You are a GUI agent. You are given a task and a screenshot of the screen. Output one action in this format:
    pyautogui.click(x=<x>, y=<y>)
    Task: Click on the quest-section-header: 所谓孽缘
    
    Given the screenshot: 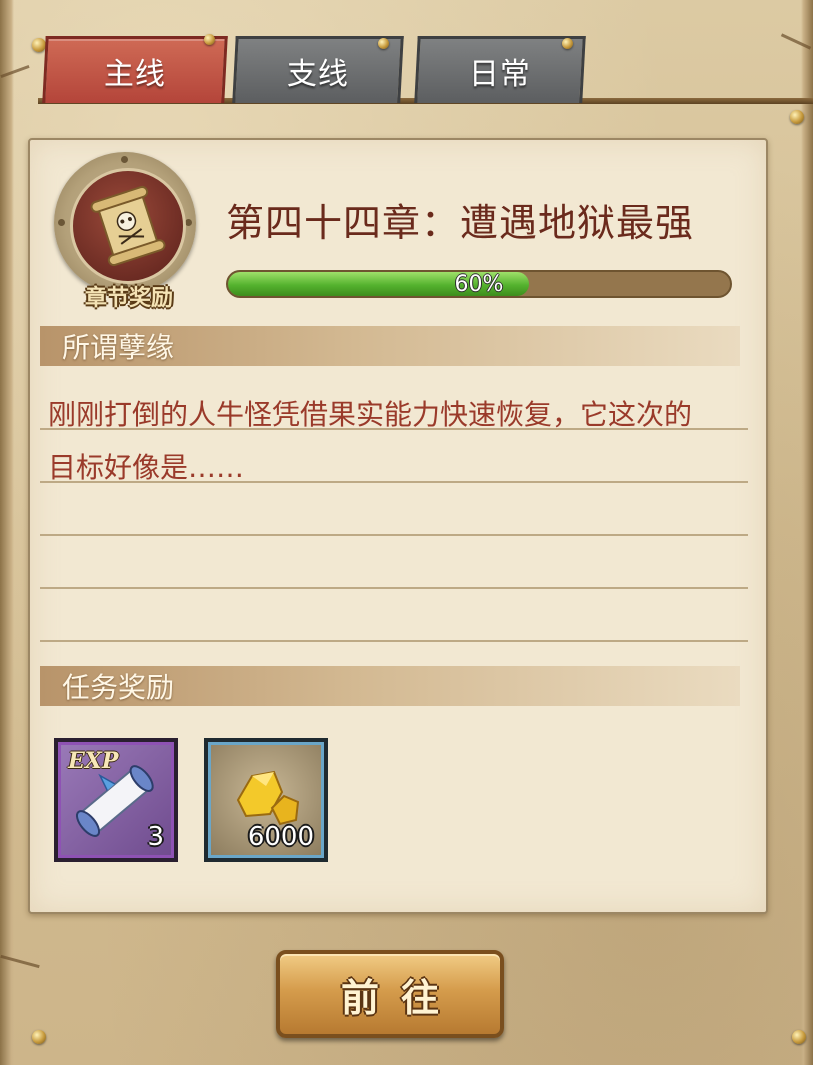 What is the action you would take?
    pyautogui.click(x=390, y=346)
    